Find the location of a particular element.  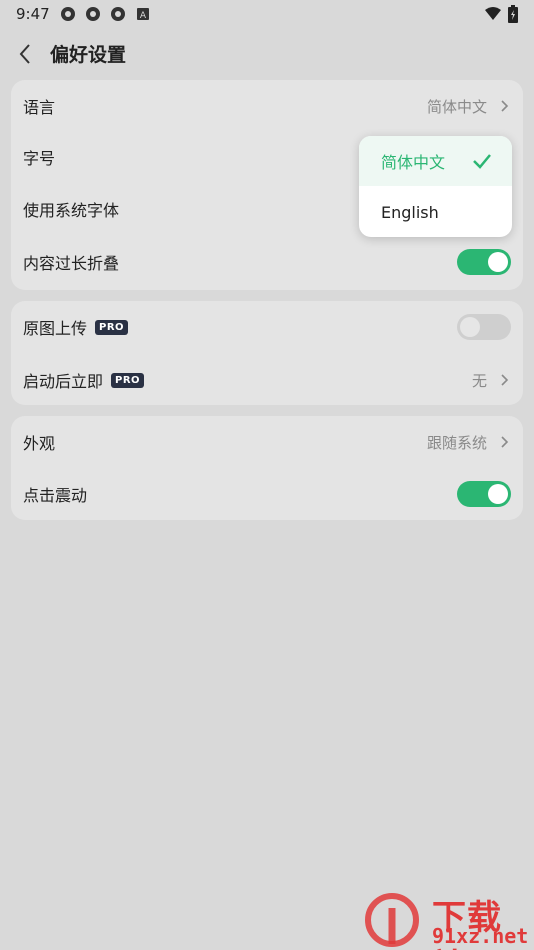

language-option-english: English is located at coordinates (435, 212).